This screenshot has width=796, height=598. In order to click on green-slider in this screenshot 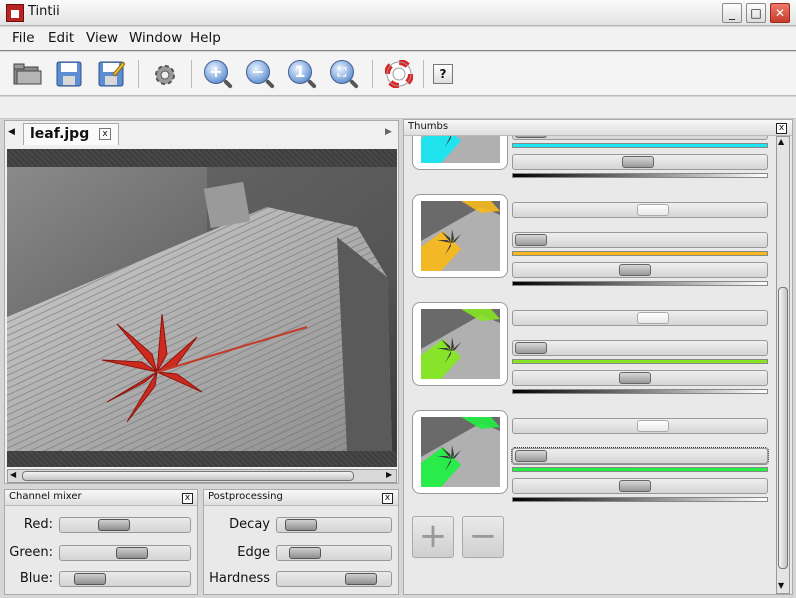, I will do `click(125, 553)`.